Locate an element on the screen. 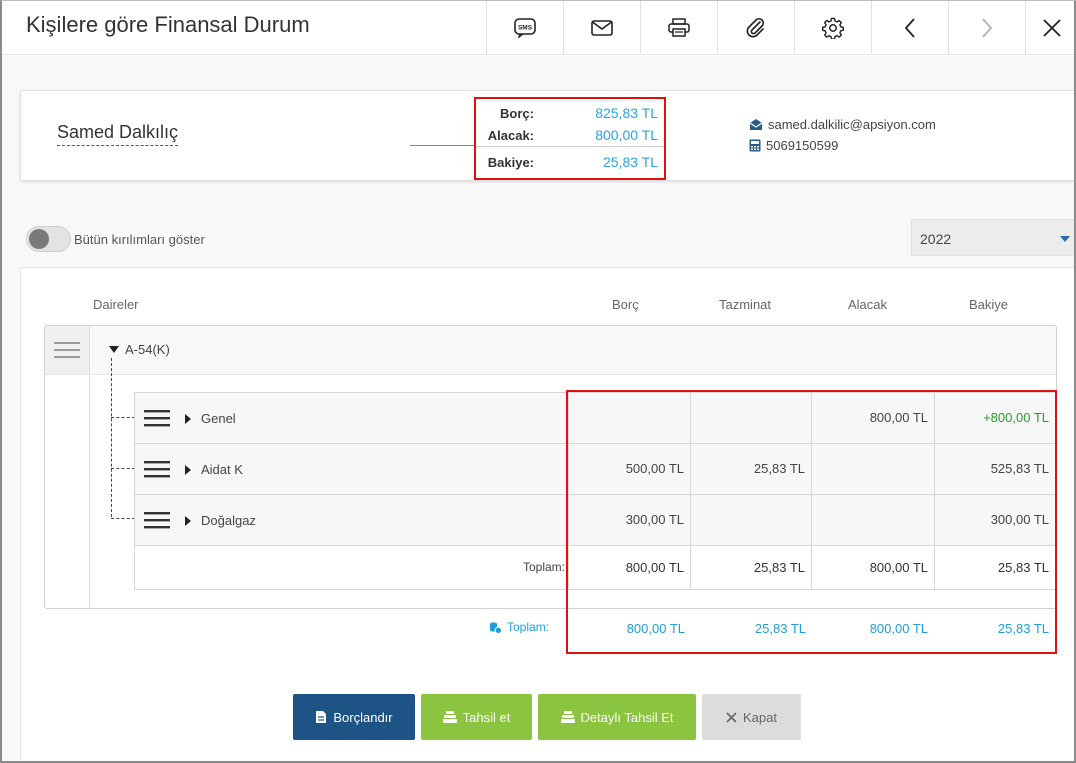  phone-icon is located at coordinates (755, 145).